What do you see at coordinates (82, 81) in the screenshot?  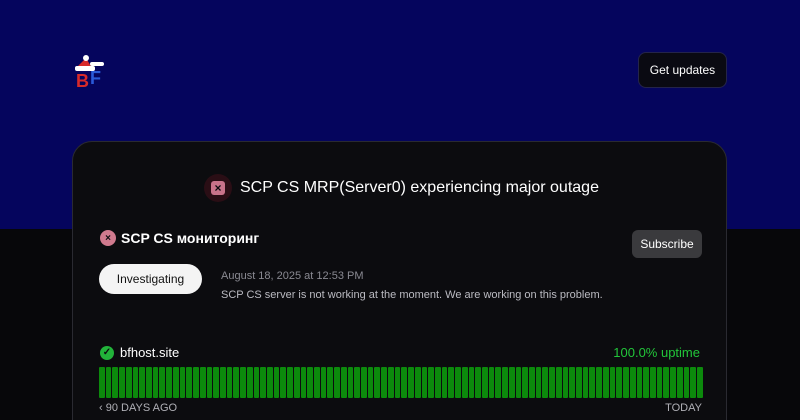 I see `svg-text: B` at bounding box center [82, 81].